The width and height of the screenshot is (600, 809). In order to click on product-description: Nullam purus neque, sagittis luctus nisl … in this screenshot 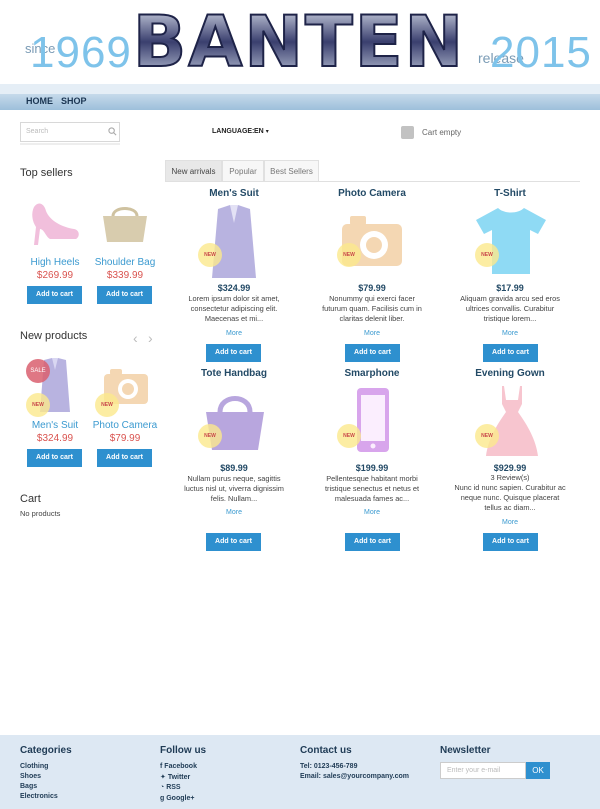, I will do `click(234, 488)`.